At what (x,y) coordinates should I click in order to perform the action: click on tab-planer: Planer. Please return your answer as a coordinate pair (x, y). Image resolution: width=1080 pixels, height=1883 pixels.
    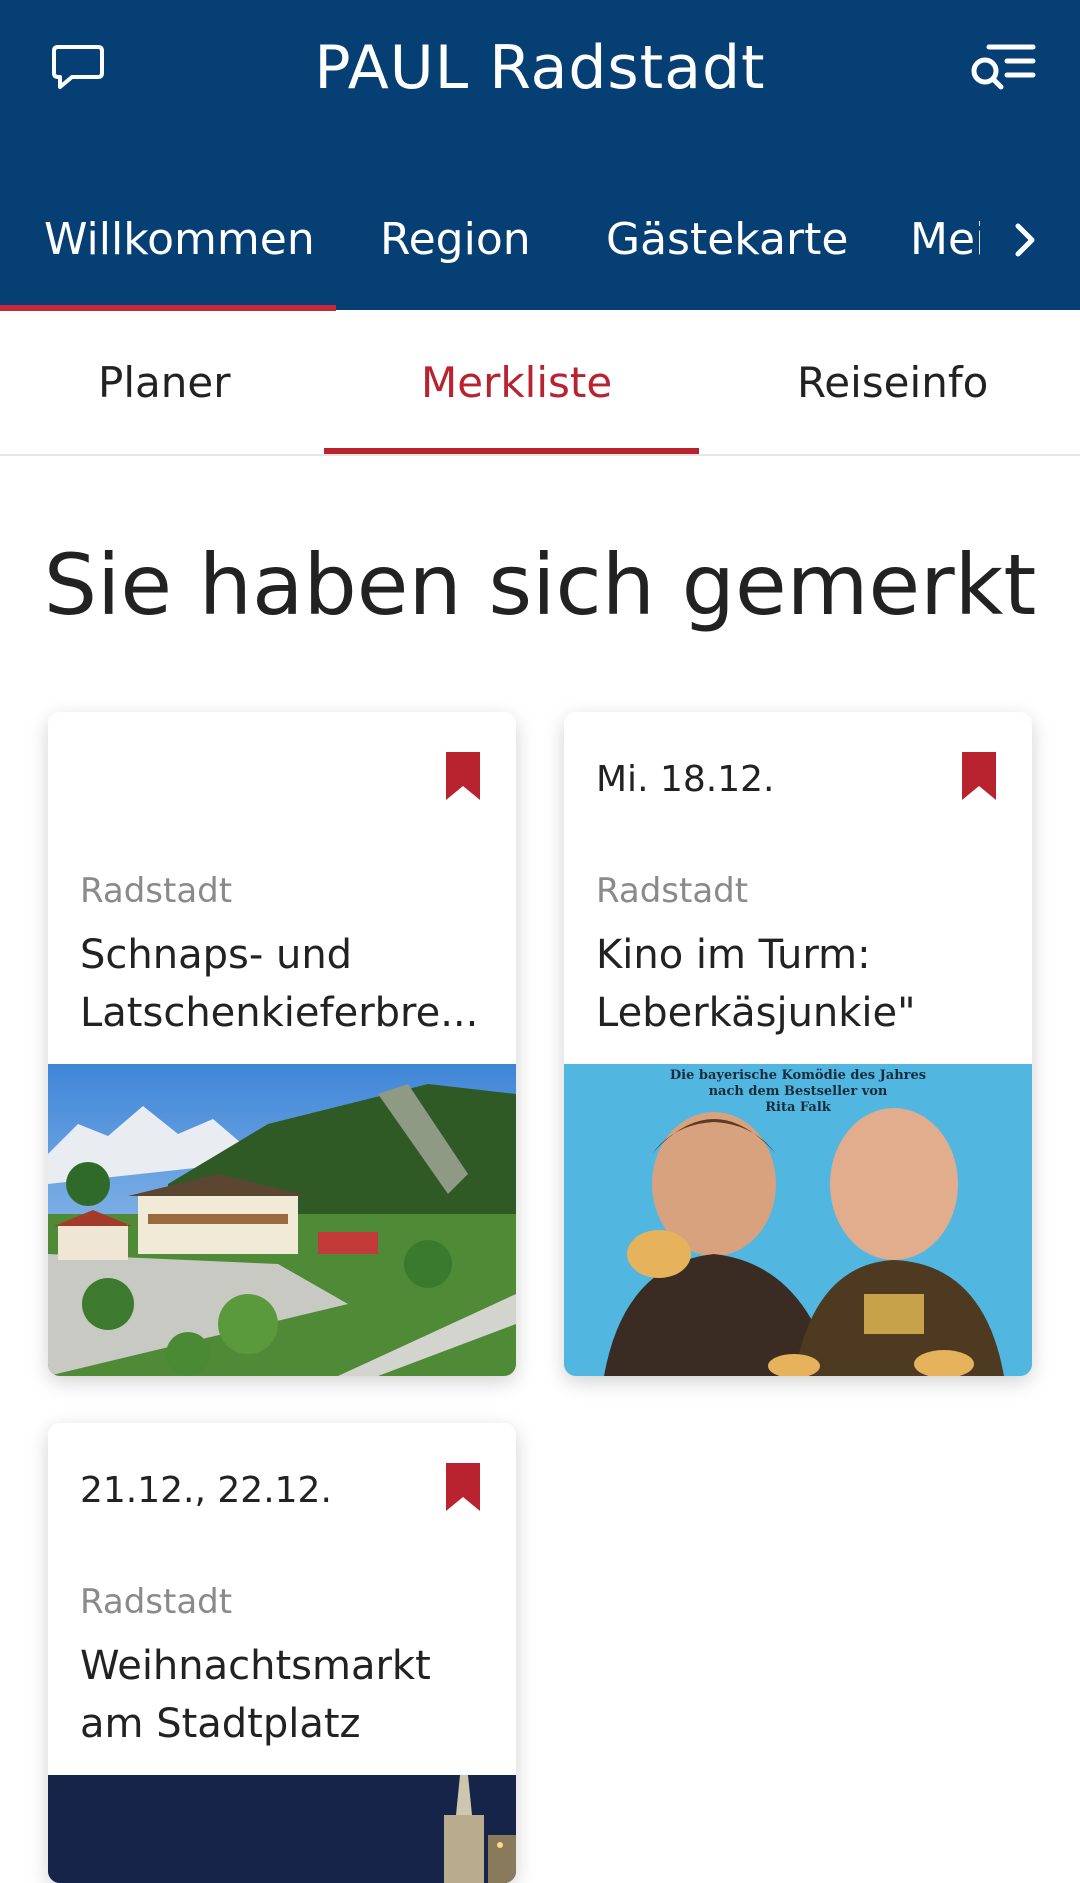
    Looking at the image, I should click on (164, 383).